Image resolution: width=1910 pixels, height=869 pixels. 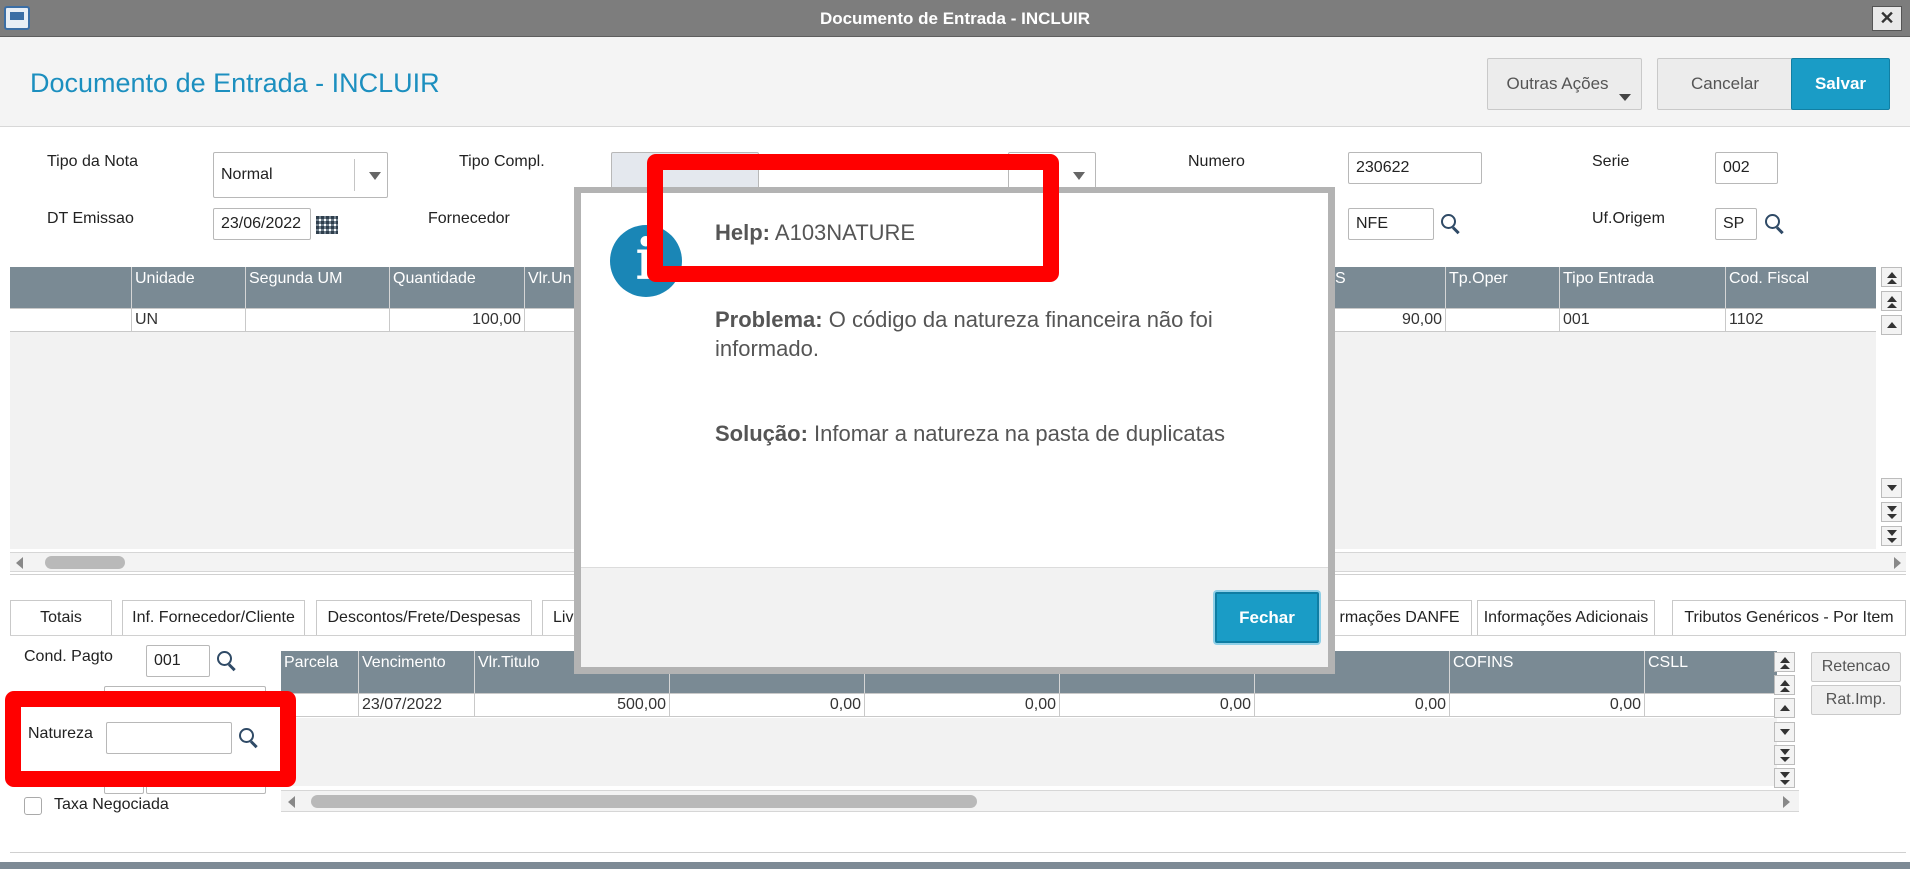 What do you see at coordinates (1216, 161) in the screenshot?
I see `numero-label: Numero` at bounding box center [1216, 161].